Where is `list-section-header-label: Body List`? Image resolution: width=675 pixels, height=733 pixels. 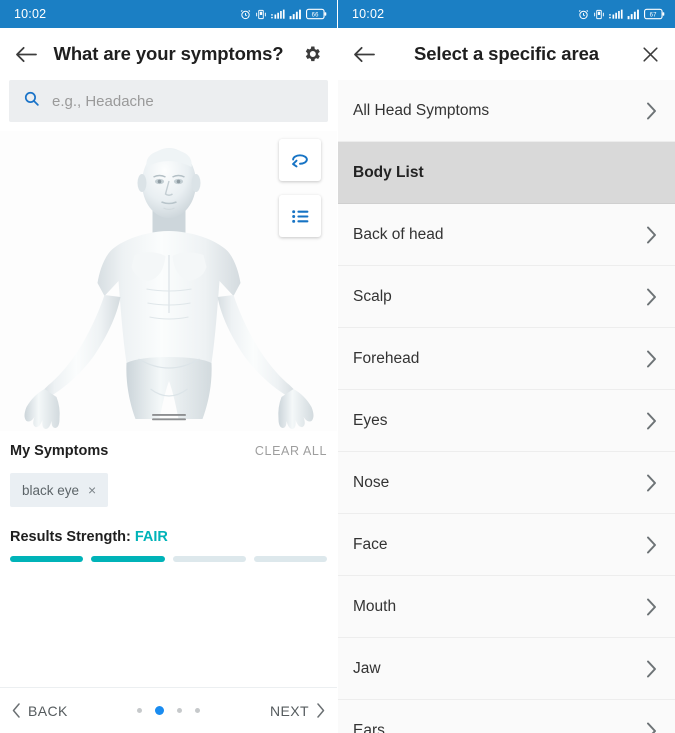 list-section-header-label: Body List is located at coordinates (388, 172).